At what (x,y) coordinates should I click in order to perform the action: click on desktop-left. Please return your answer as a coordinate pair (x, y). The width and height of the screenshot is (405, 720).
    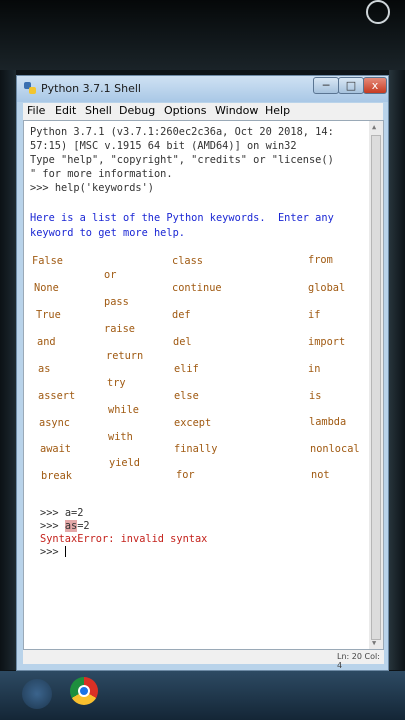
    Looking at the image, I should click on (8, 370).